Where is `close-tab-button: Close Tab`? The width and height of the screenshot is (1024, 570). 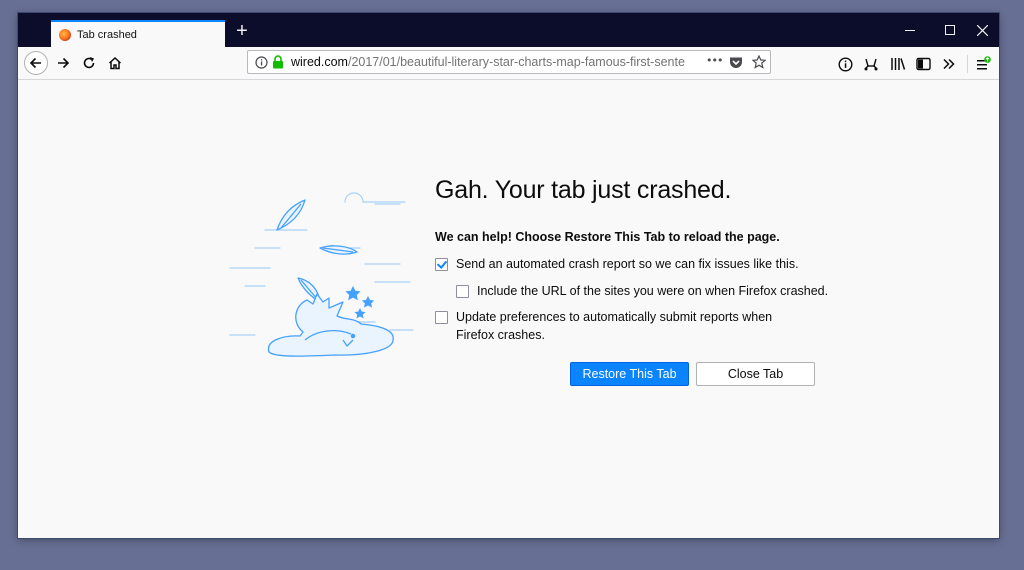
close-tab-button: Close Tab is located at coordinates (755, 374).